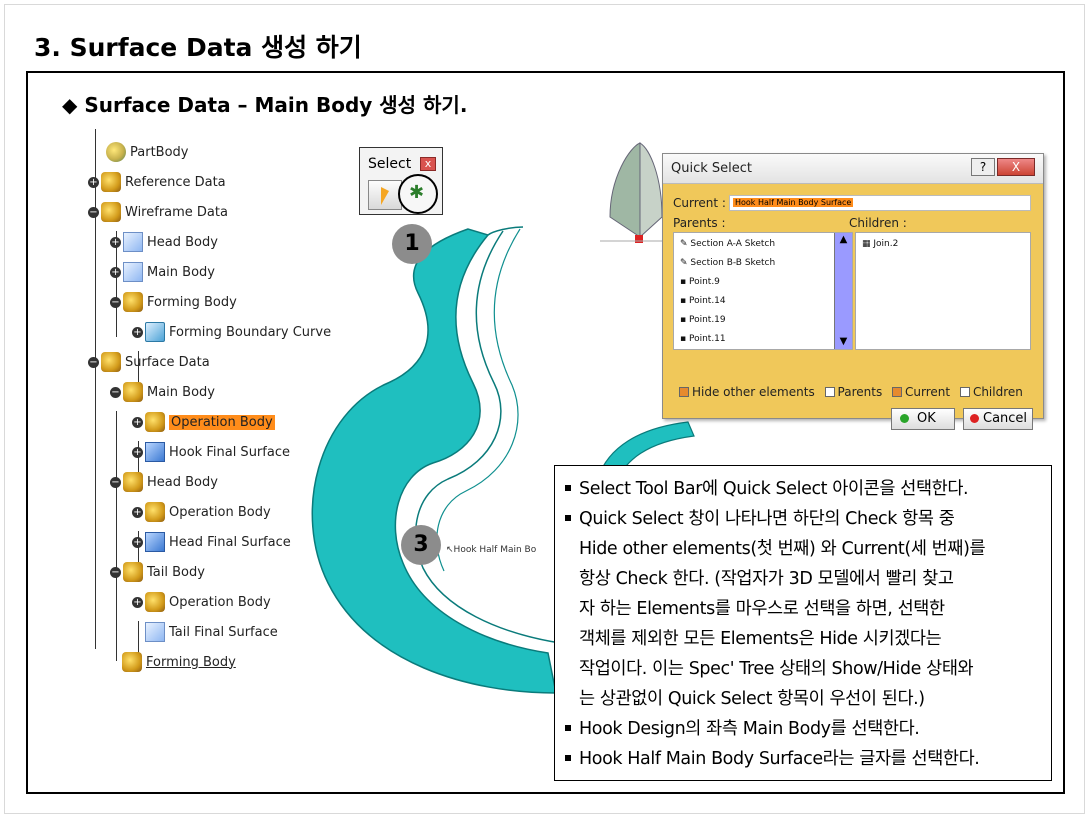 This screenshot has width=1089, height=818. I want to click on children-checkbox, so click(964, 392).